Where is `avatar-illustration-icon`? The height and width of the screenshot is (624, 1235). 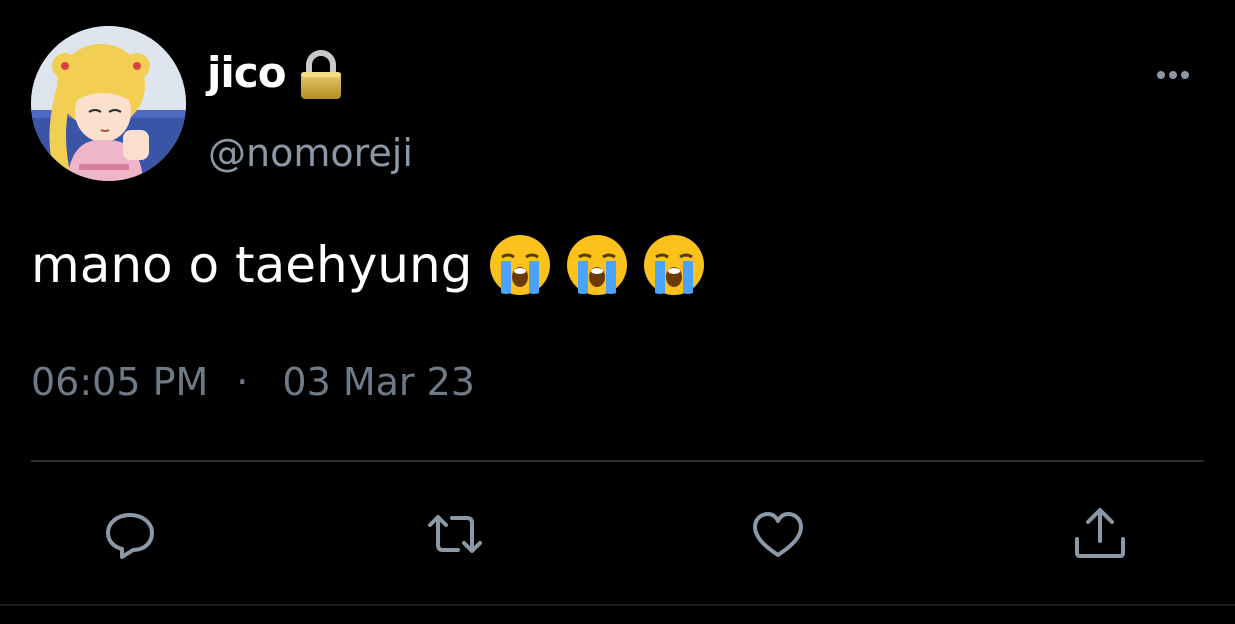
avatar-illustration-icon is located at coordinates (108, 103).